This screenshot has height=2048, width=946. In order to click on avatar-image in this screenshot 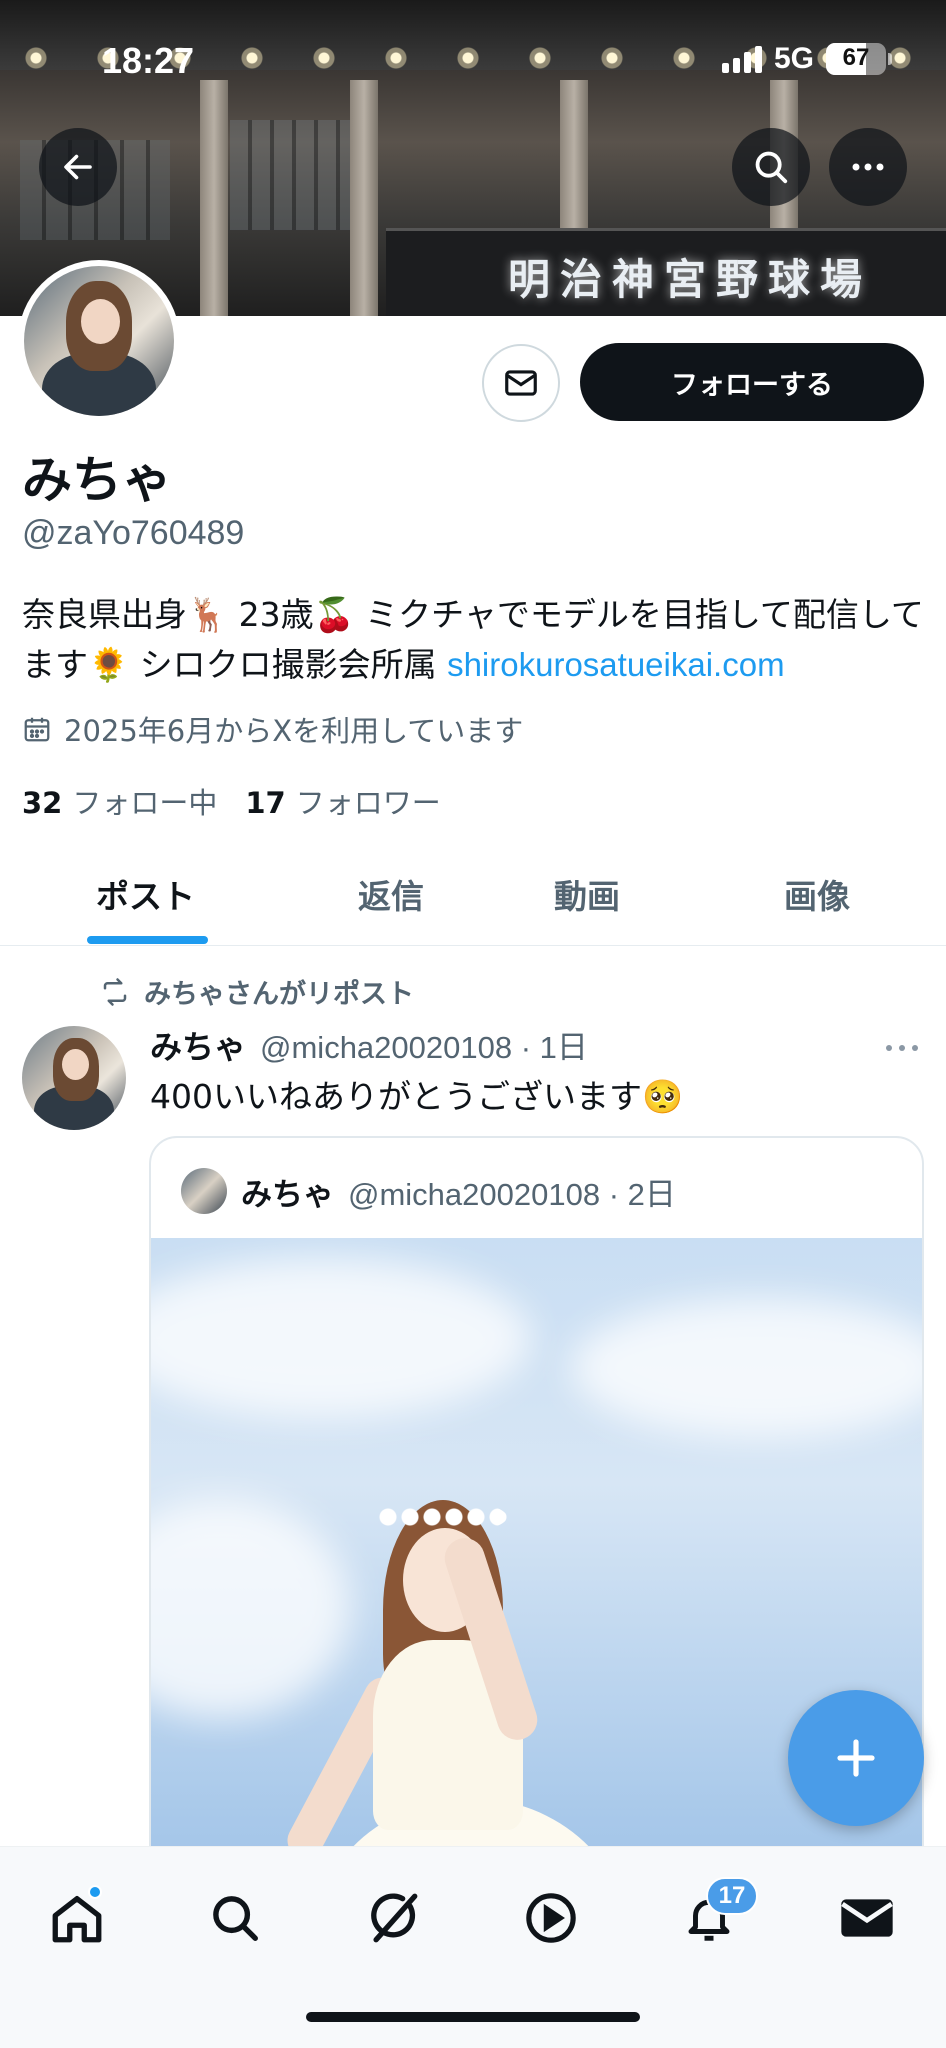, I will do `click(99, 341)`.